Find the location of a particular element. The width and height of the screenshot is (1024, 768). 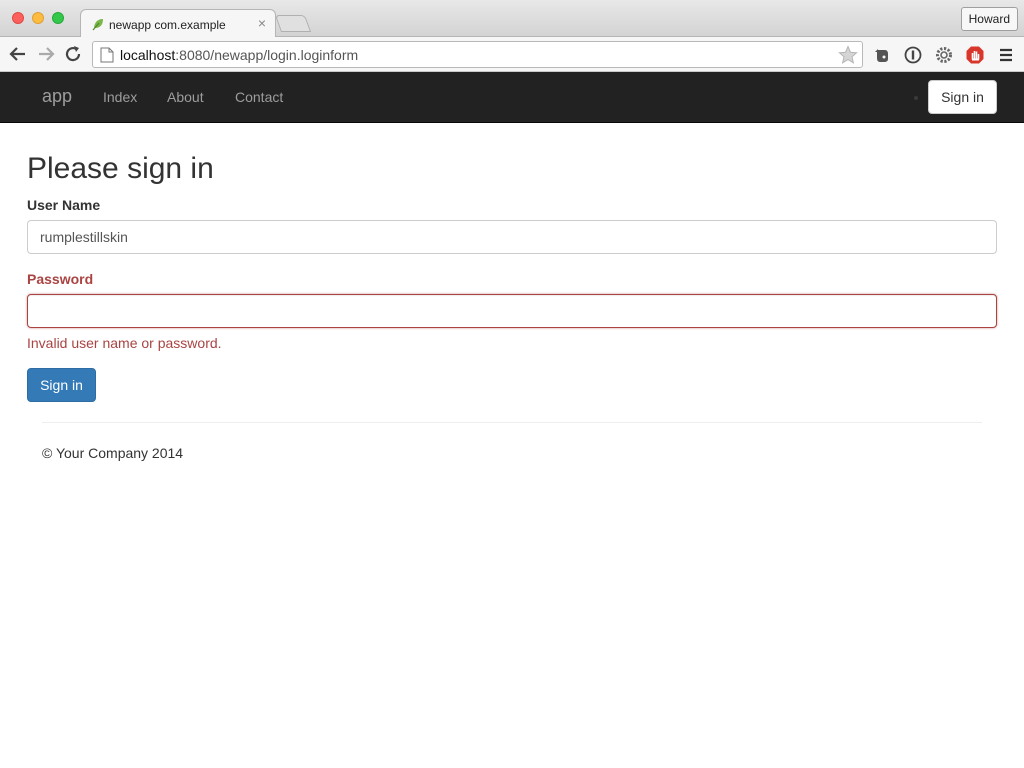

browser-toolbar: localhost:8080/newapp/login.loginform is located at coordinates (512, 54).